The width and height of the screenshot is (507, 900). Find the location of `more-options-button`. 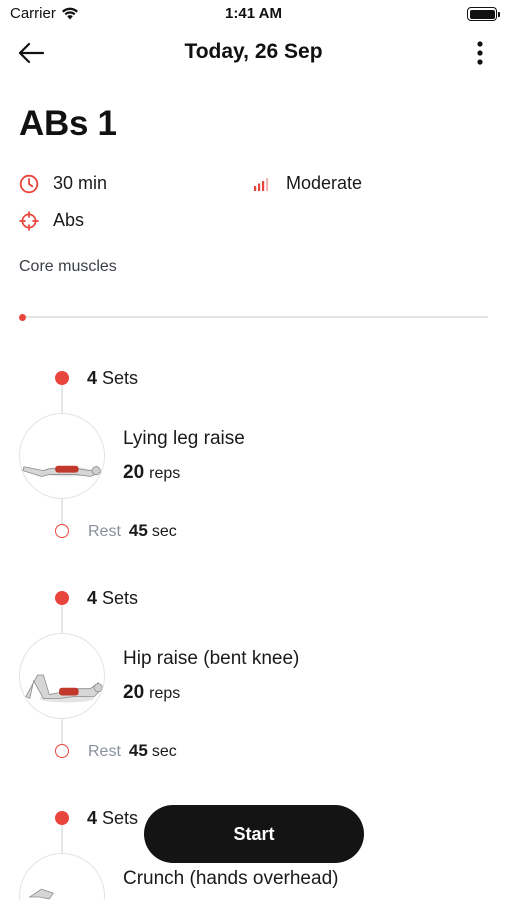

more-options-button is located at coordinates (480, 53).